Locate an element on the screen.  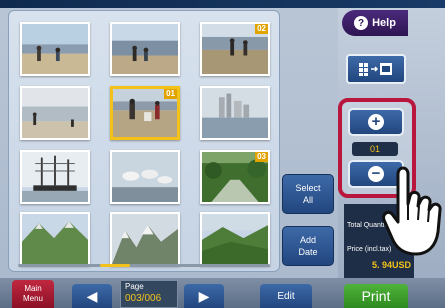
grid-to-single-layout-icon is located at coordinates (375, 69).